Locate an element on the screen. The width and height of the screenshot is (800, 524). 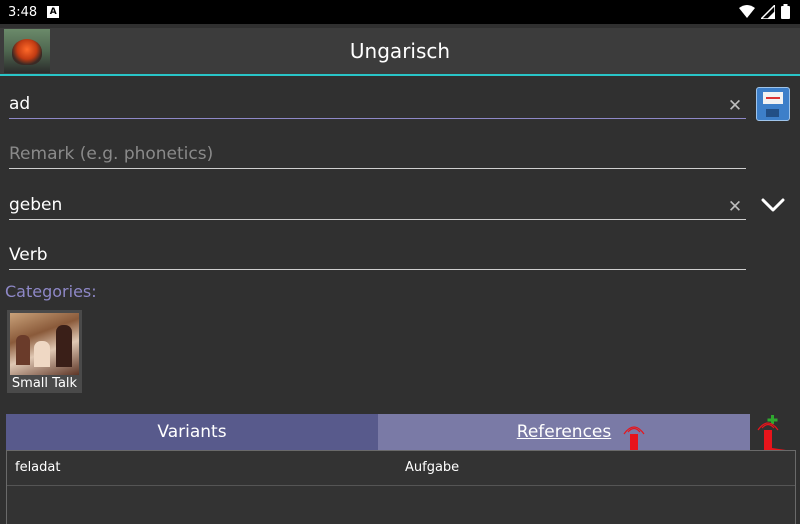
remark-placeholder: Remark (e.g. phonetics) is located at coordinates (111, 154).